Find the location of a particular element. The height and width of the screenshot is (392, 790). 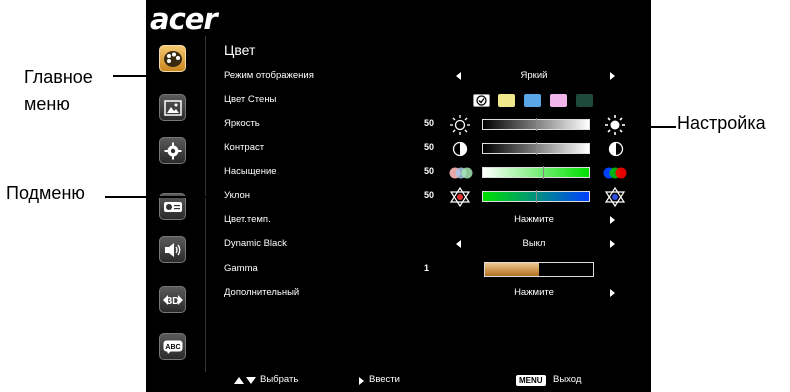

menu-row-color-temp: Цвет.темп. Нажмите is located at coordinates (434, 221).